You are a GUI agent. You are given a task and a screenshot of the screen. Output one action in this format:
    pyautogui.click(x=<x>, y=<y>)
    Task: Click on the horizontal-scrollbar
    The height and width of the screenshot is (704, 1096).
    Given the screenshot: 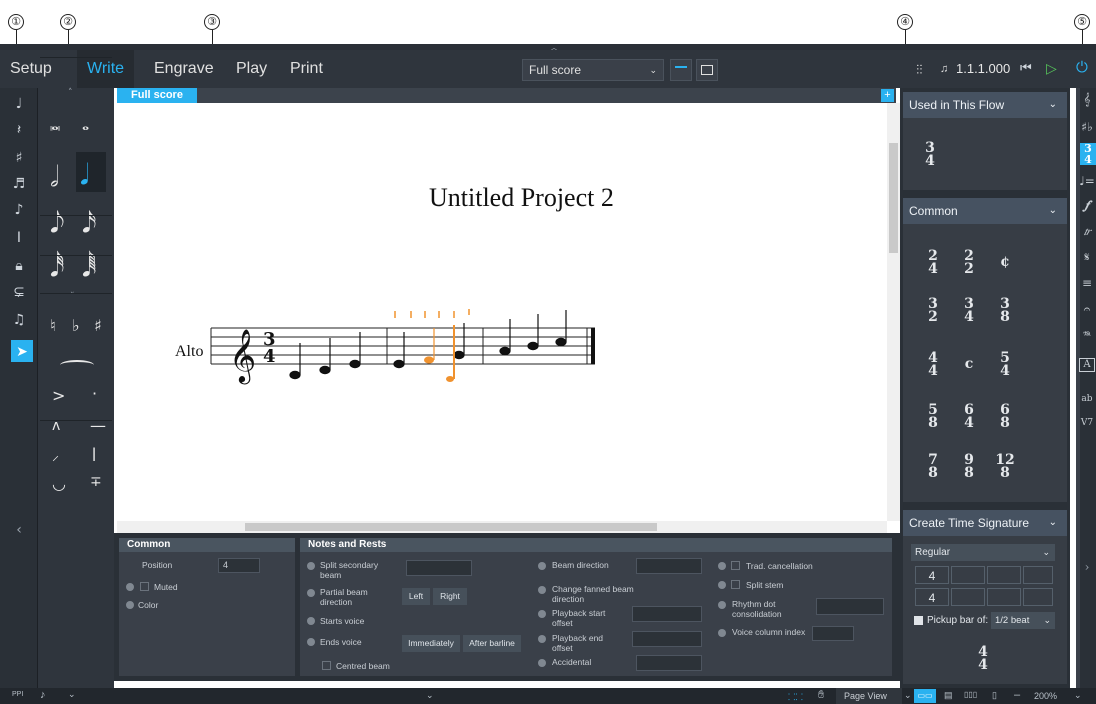 What is the action you would take?
    pyautogui.click(x=502, y=527)
    